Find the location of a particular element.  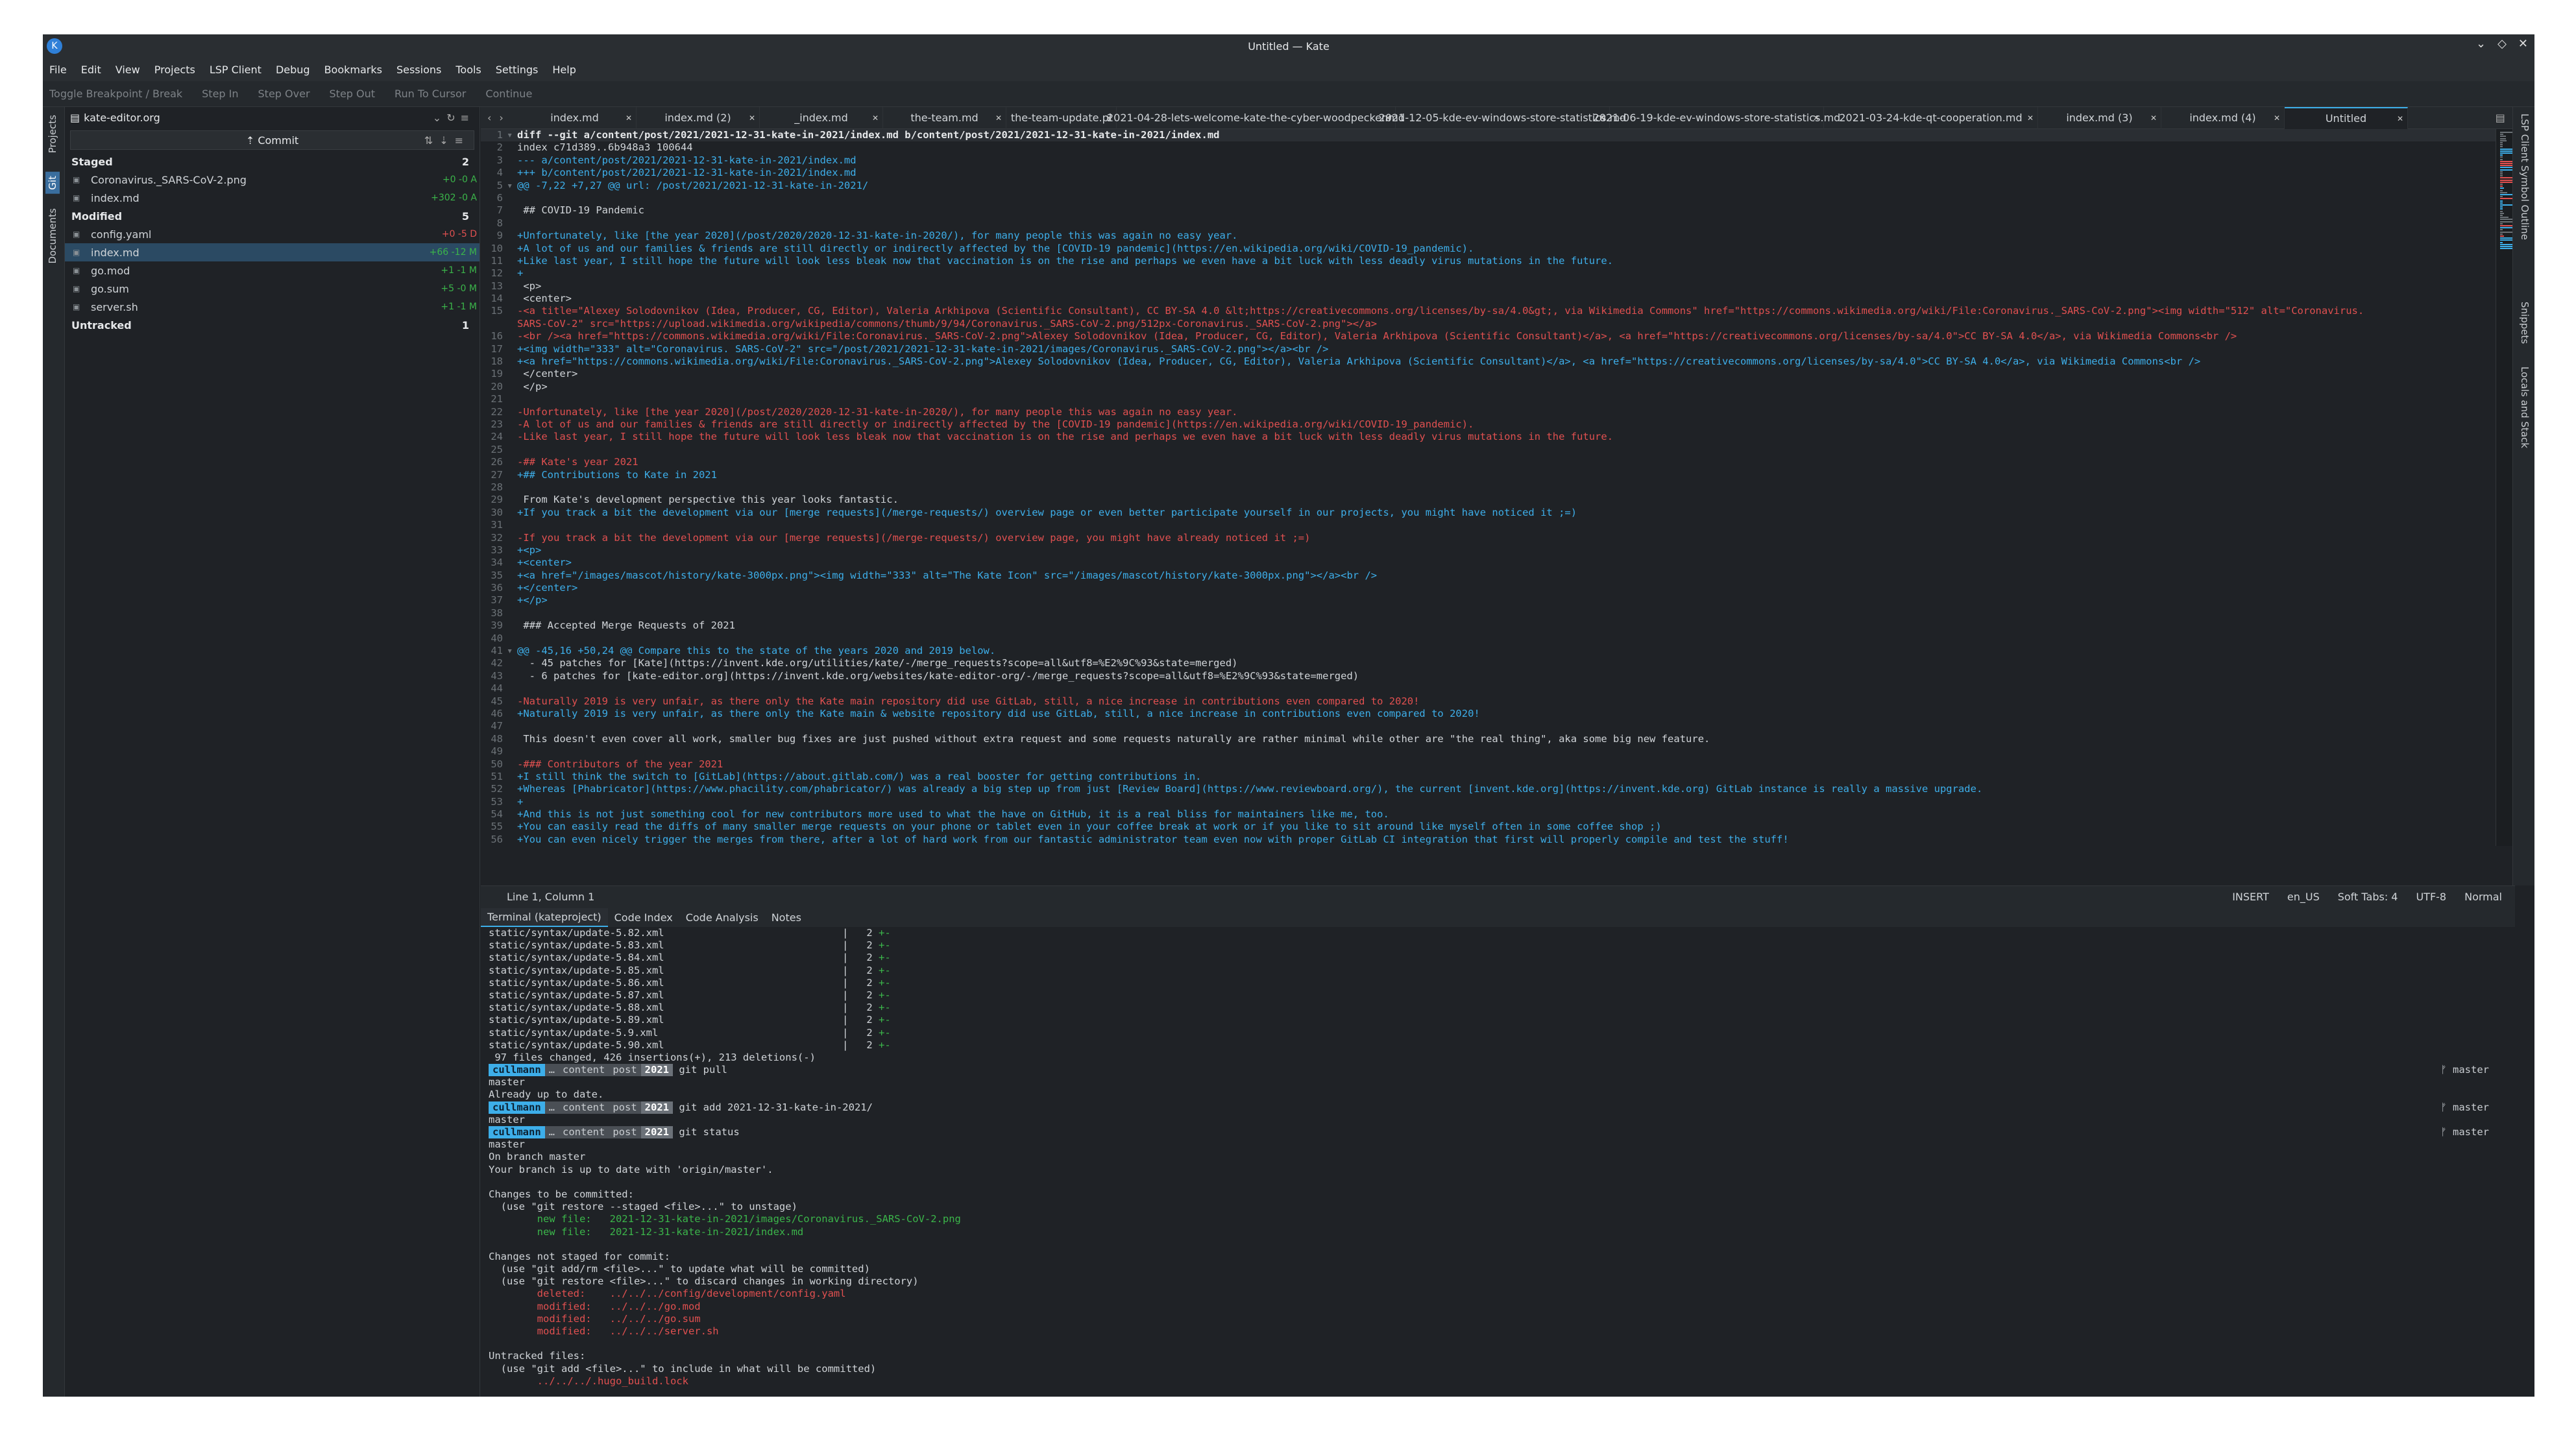

document-tab: the-team-update.pl ✕ is located at coordinates (1061, 117).